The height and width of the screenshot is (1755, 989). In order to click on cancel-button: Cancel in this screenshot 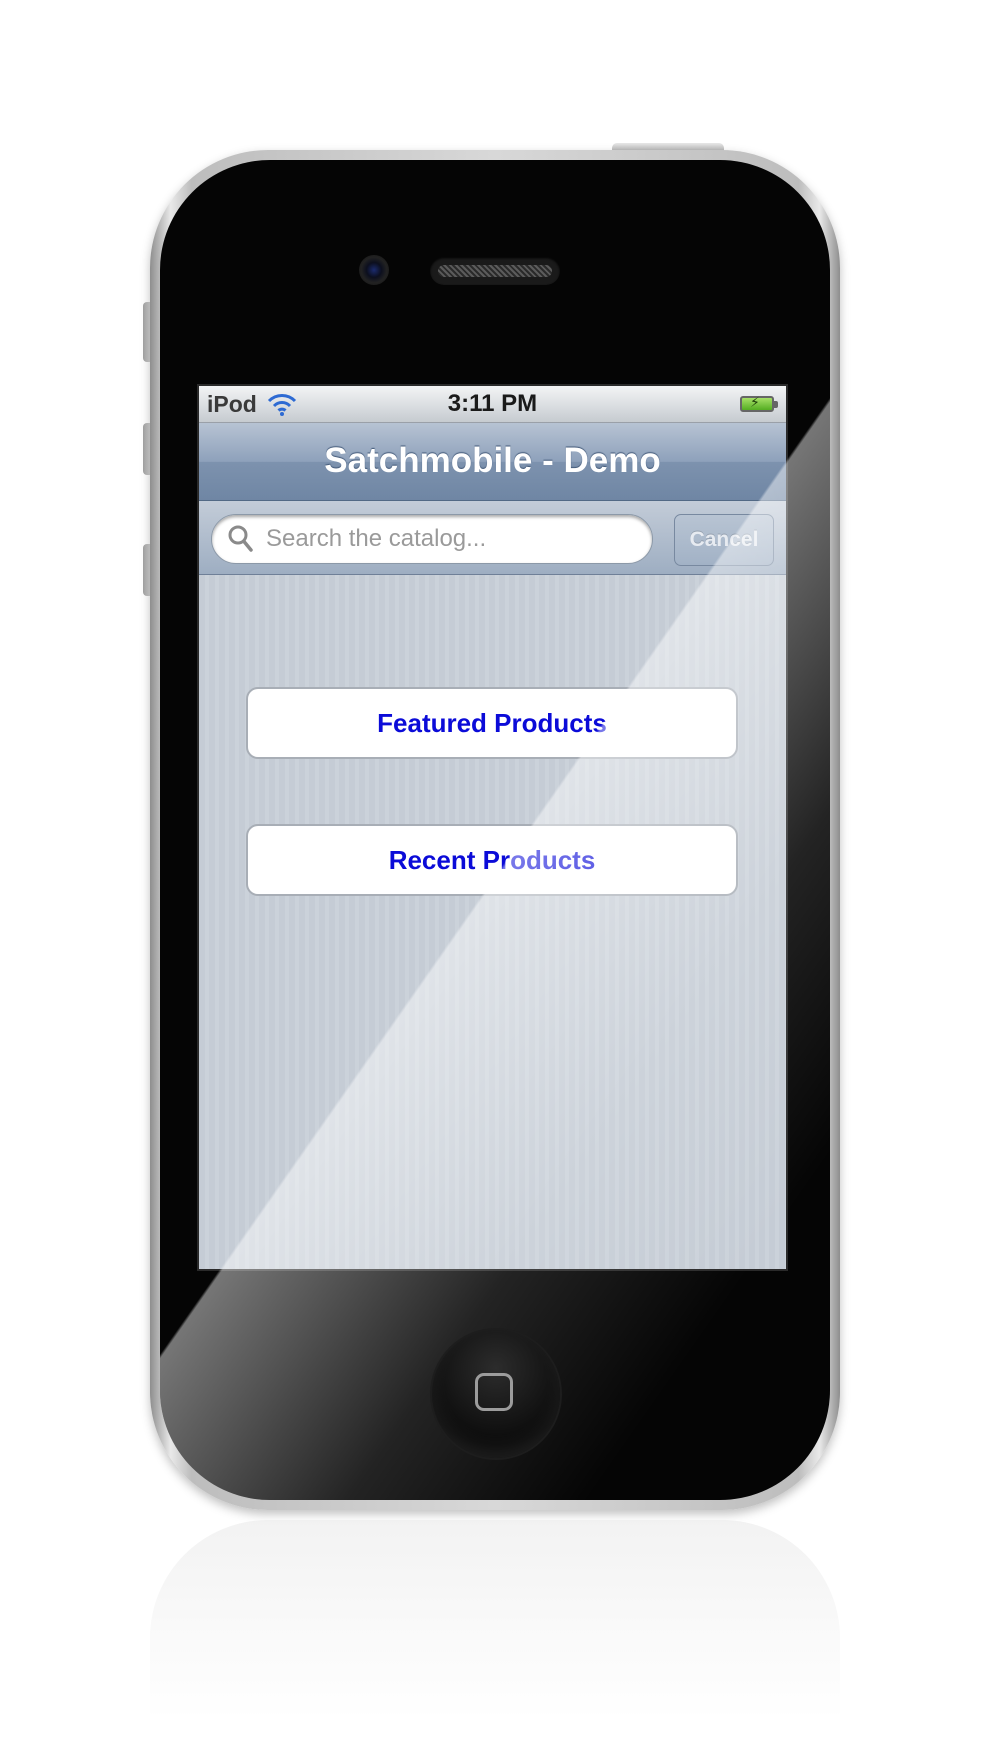, I will do `click(724, 540)`.